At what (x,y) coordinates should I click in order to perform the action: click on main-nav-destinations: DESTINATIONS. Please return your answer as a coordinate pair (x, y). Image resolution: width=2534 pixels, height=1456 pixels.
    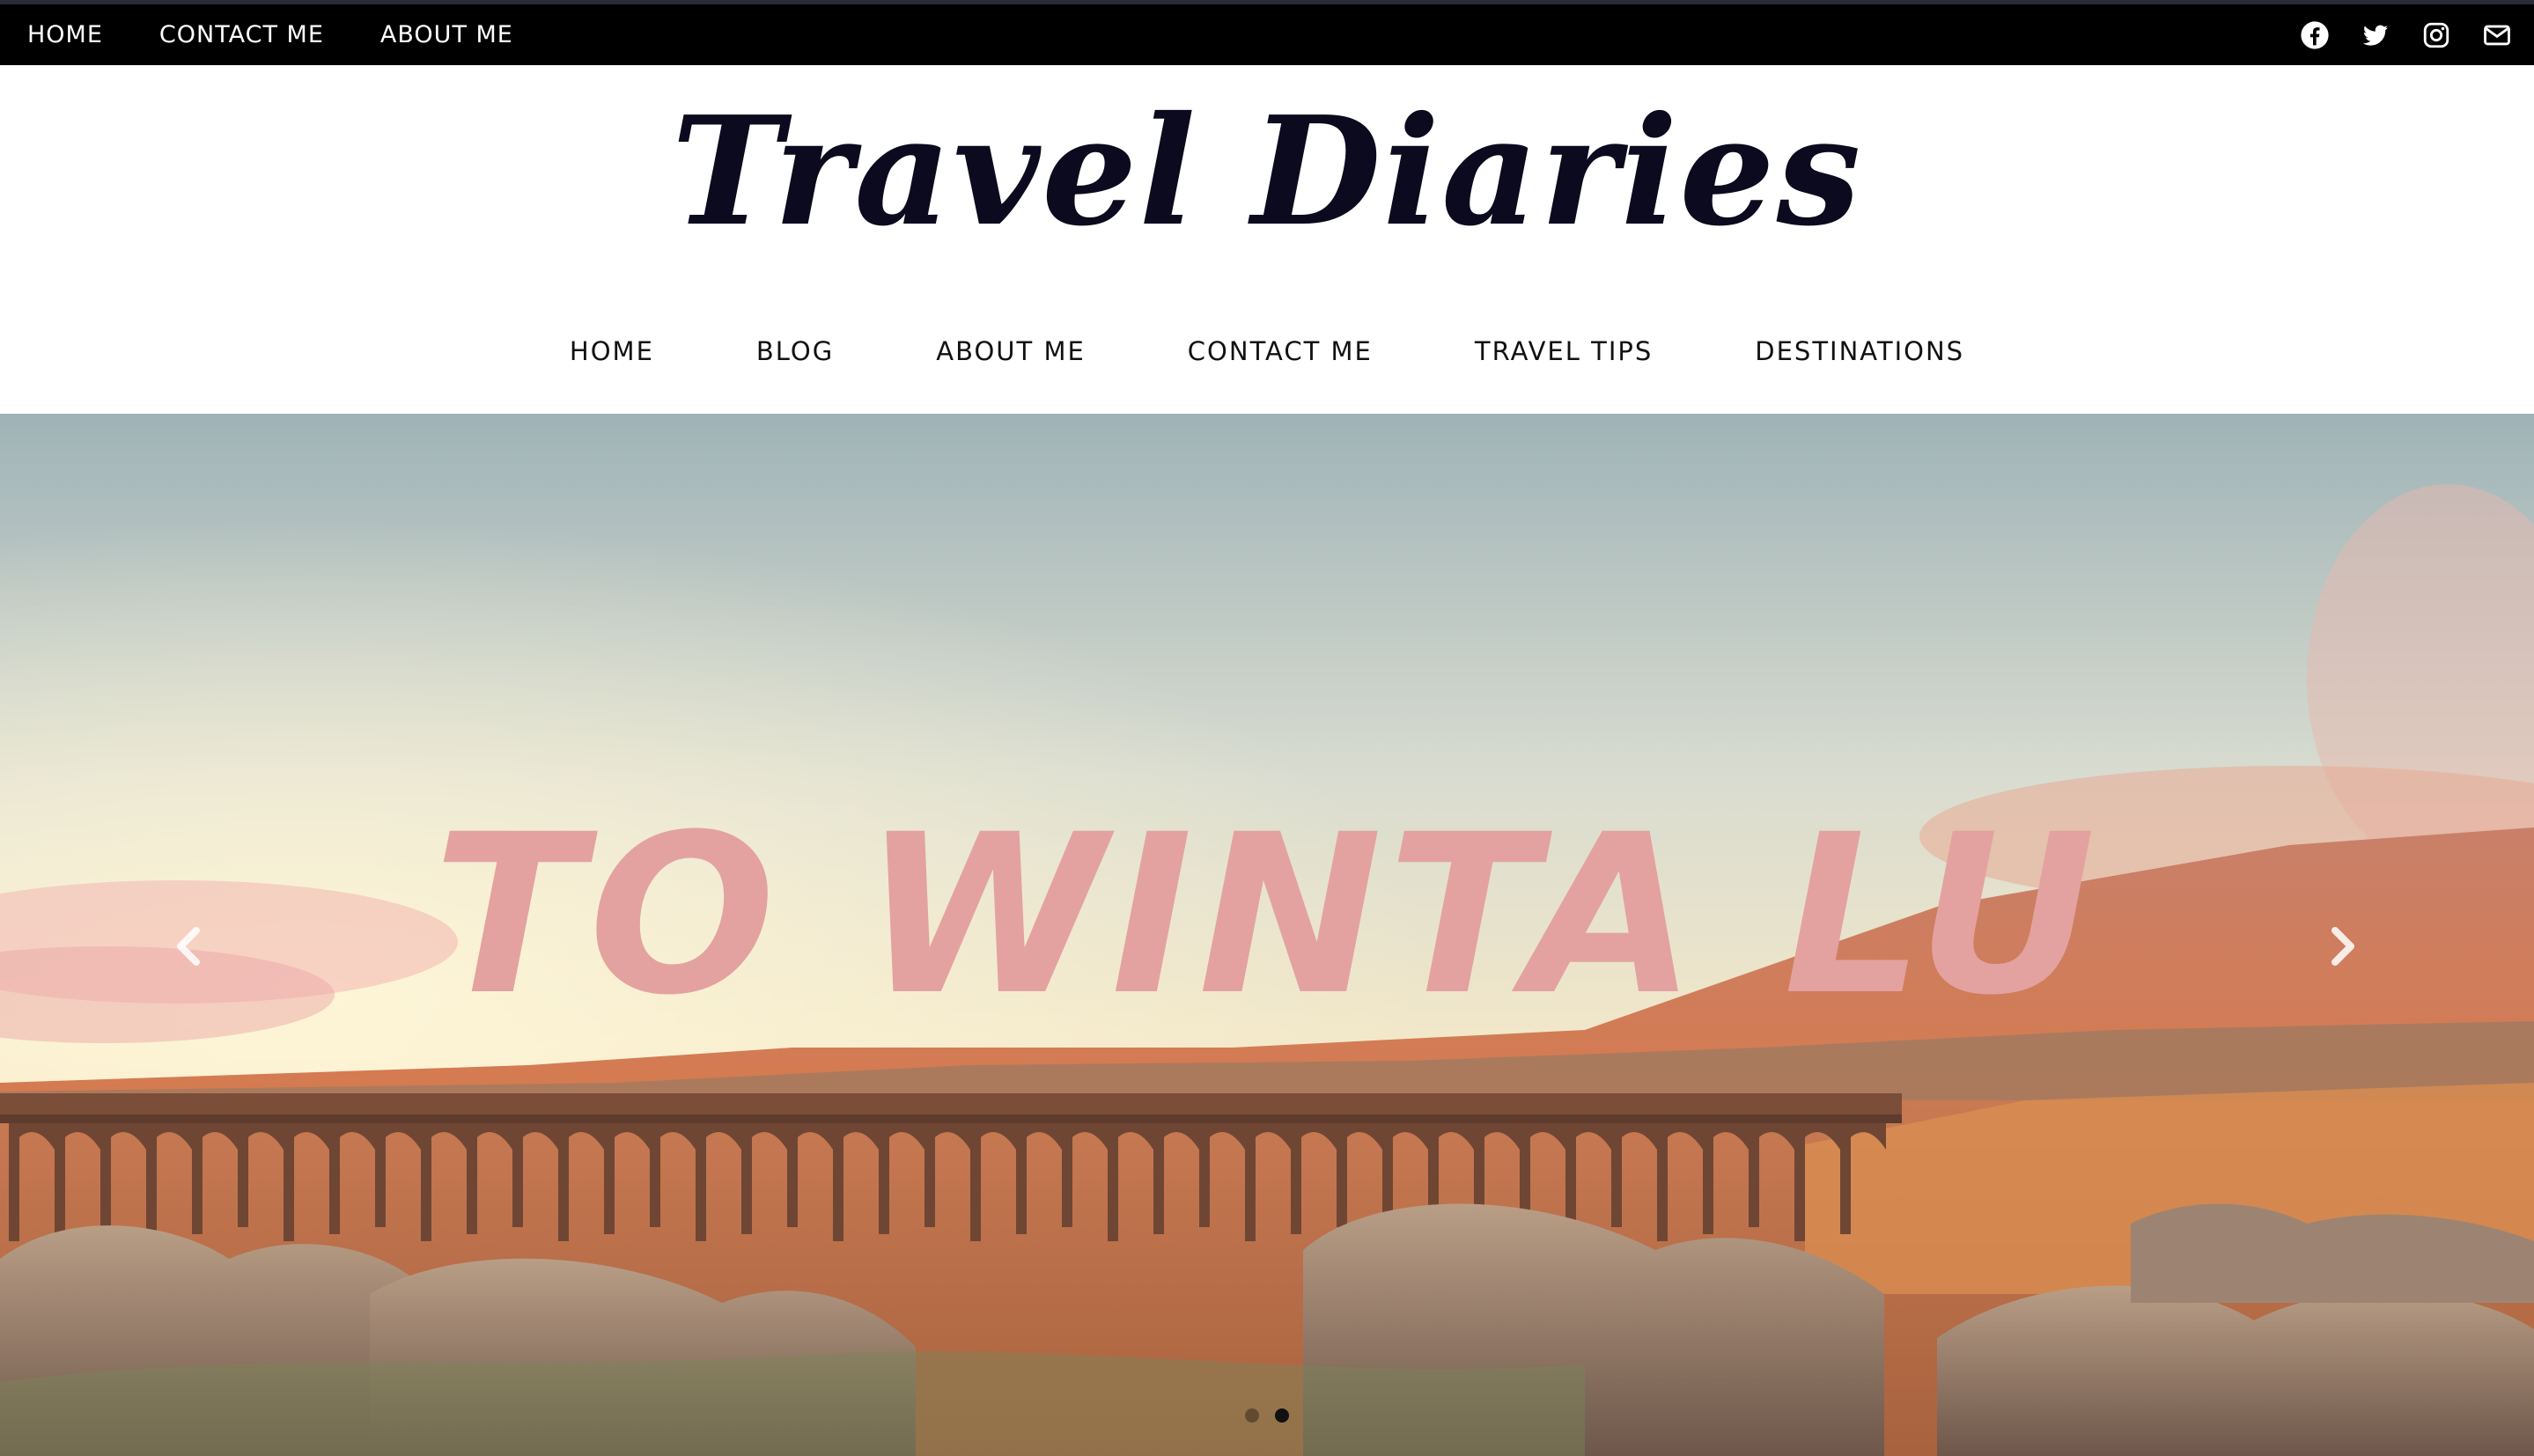
    Looking at the image, I should click on (1859, 351).